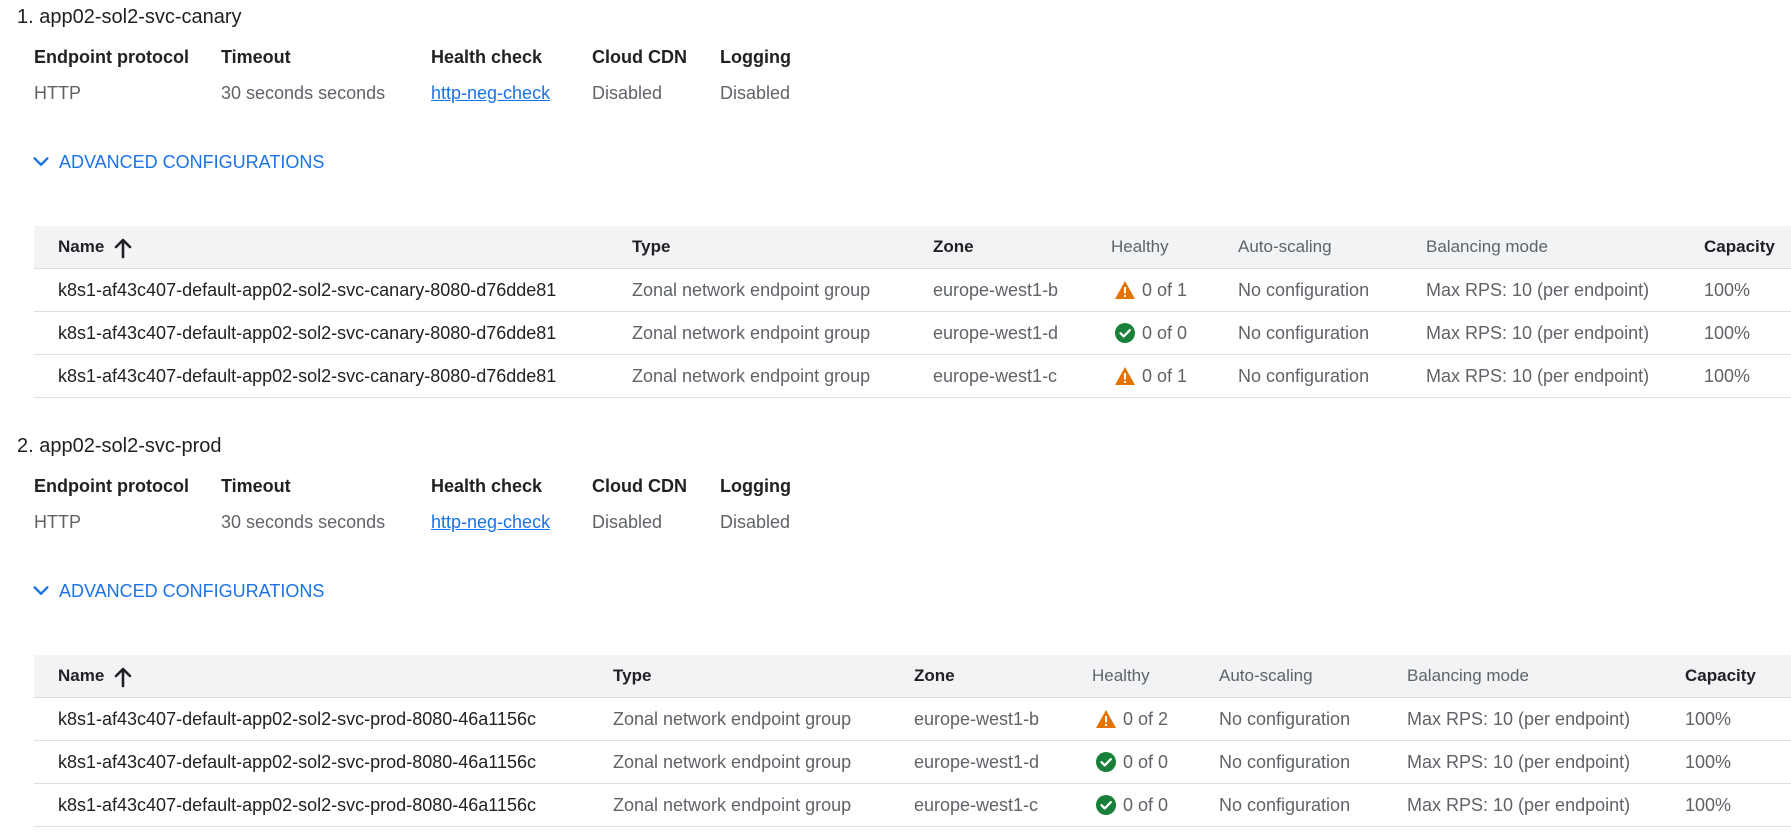 The image size is (1791, 836). I want to click on row-healthy: 0 of 2, so click(1131, 719).